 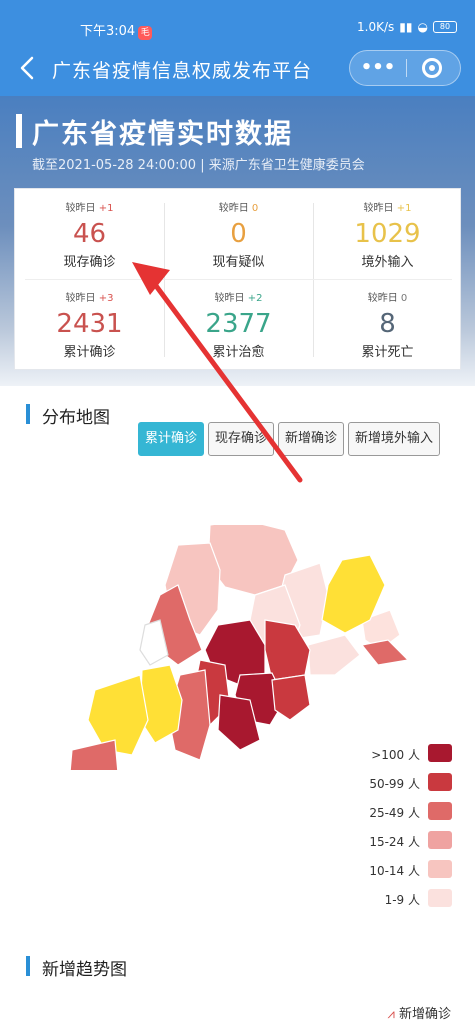 I want to click on stat-value: 8, so click(x=387, y=324).